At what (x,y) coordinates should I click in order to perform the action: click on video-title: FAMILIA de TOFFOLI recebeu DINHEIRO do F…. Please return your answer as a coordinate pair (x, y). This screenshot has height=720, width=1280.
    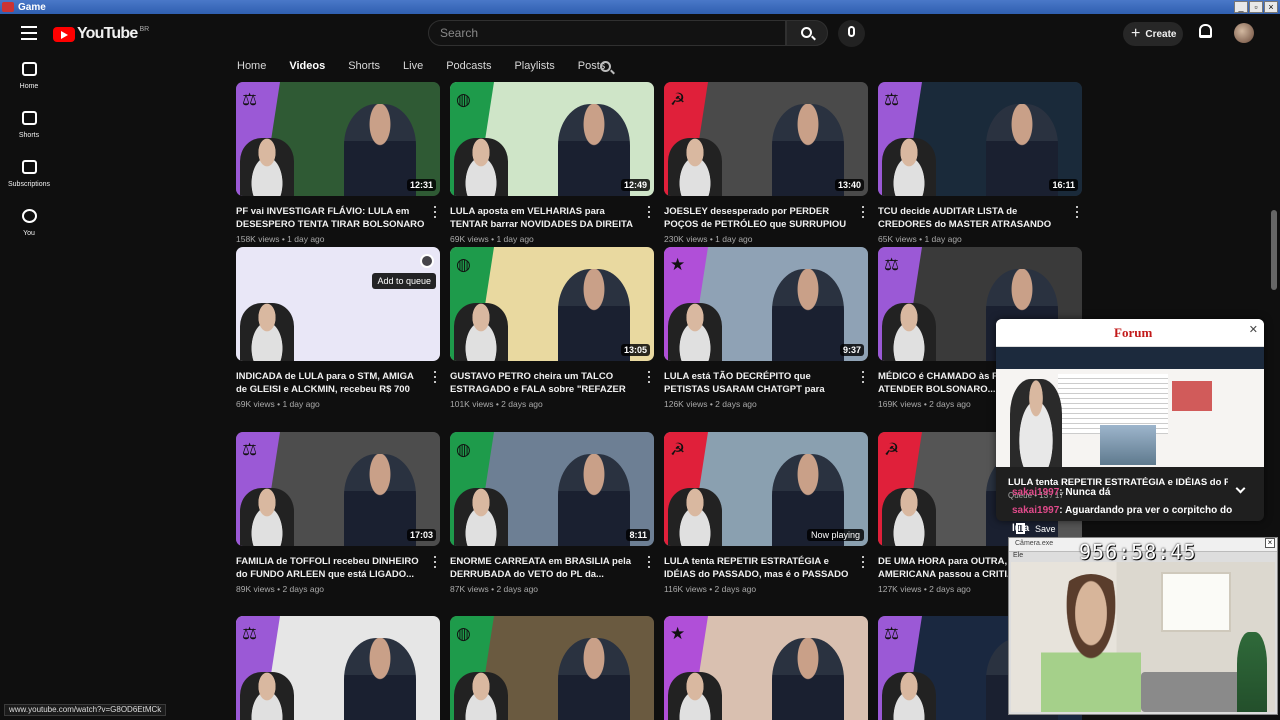
    Looking at the image, I should click on (331, 568).